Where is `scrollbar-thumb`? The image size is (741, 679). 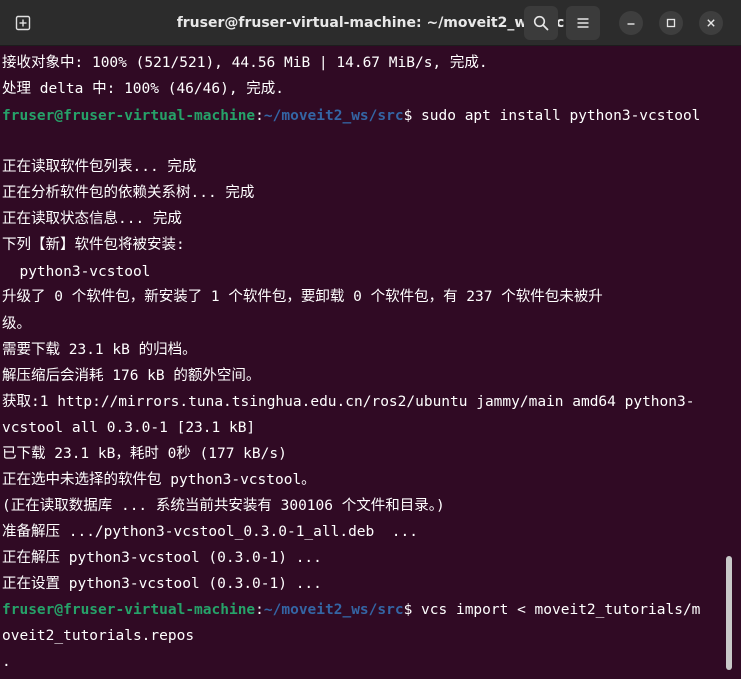 scrollbar-thumb is located at coordinates (729, 613).